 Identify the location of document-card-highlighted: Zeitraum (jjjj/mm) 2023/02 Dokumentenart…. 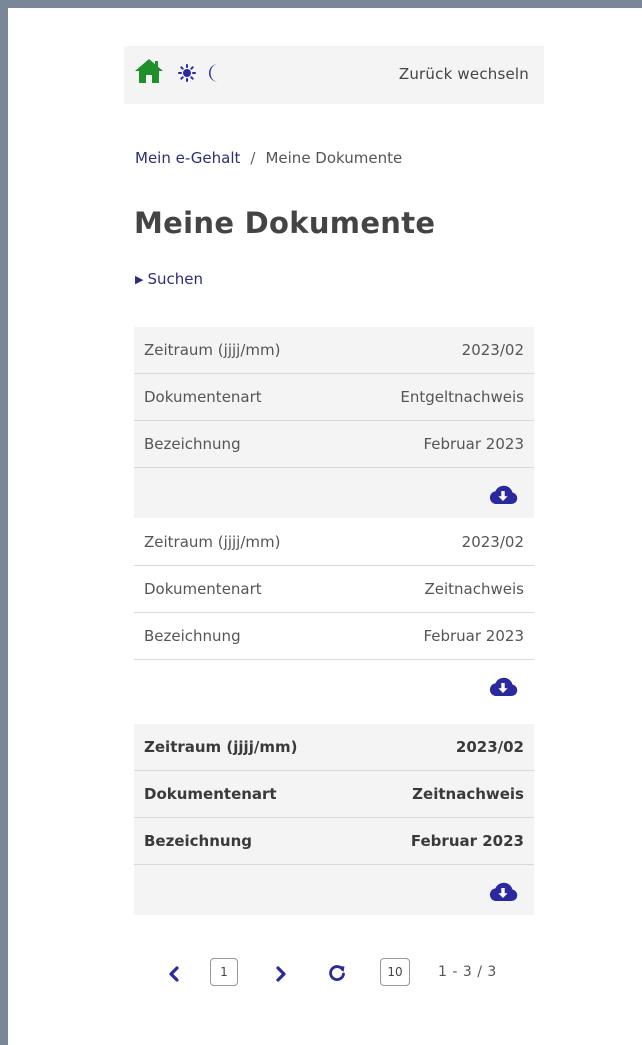
(334, 819).